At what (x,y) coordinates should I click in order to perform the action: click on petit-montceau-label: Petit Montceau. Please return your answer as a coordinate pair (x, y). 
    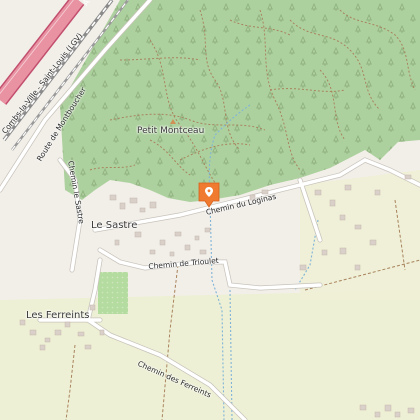
    Looking at the image, I should click on (171, 131).